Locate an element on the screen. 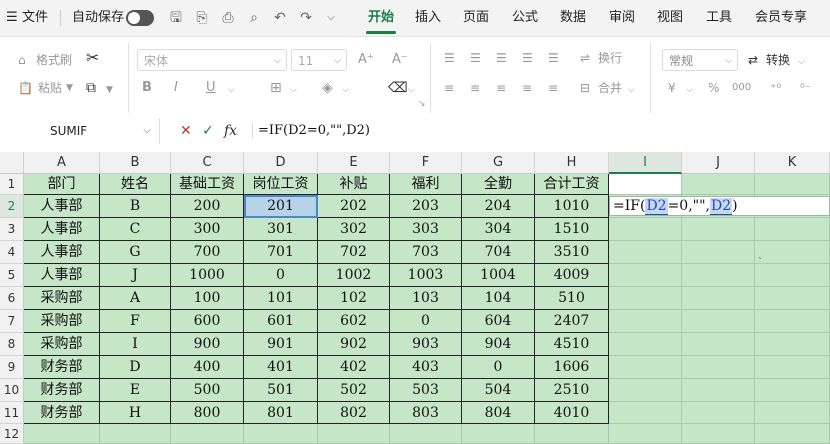 Image resolution: width=830 pixels, height=444 pixels. menu-icon: ☰ is located at coordinates (12, 18).